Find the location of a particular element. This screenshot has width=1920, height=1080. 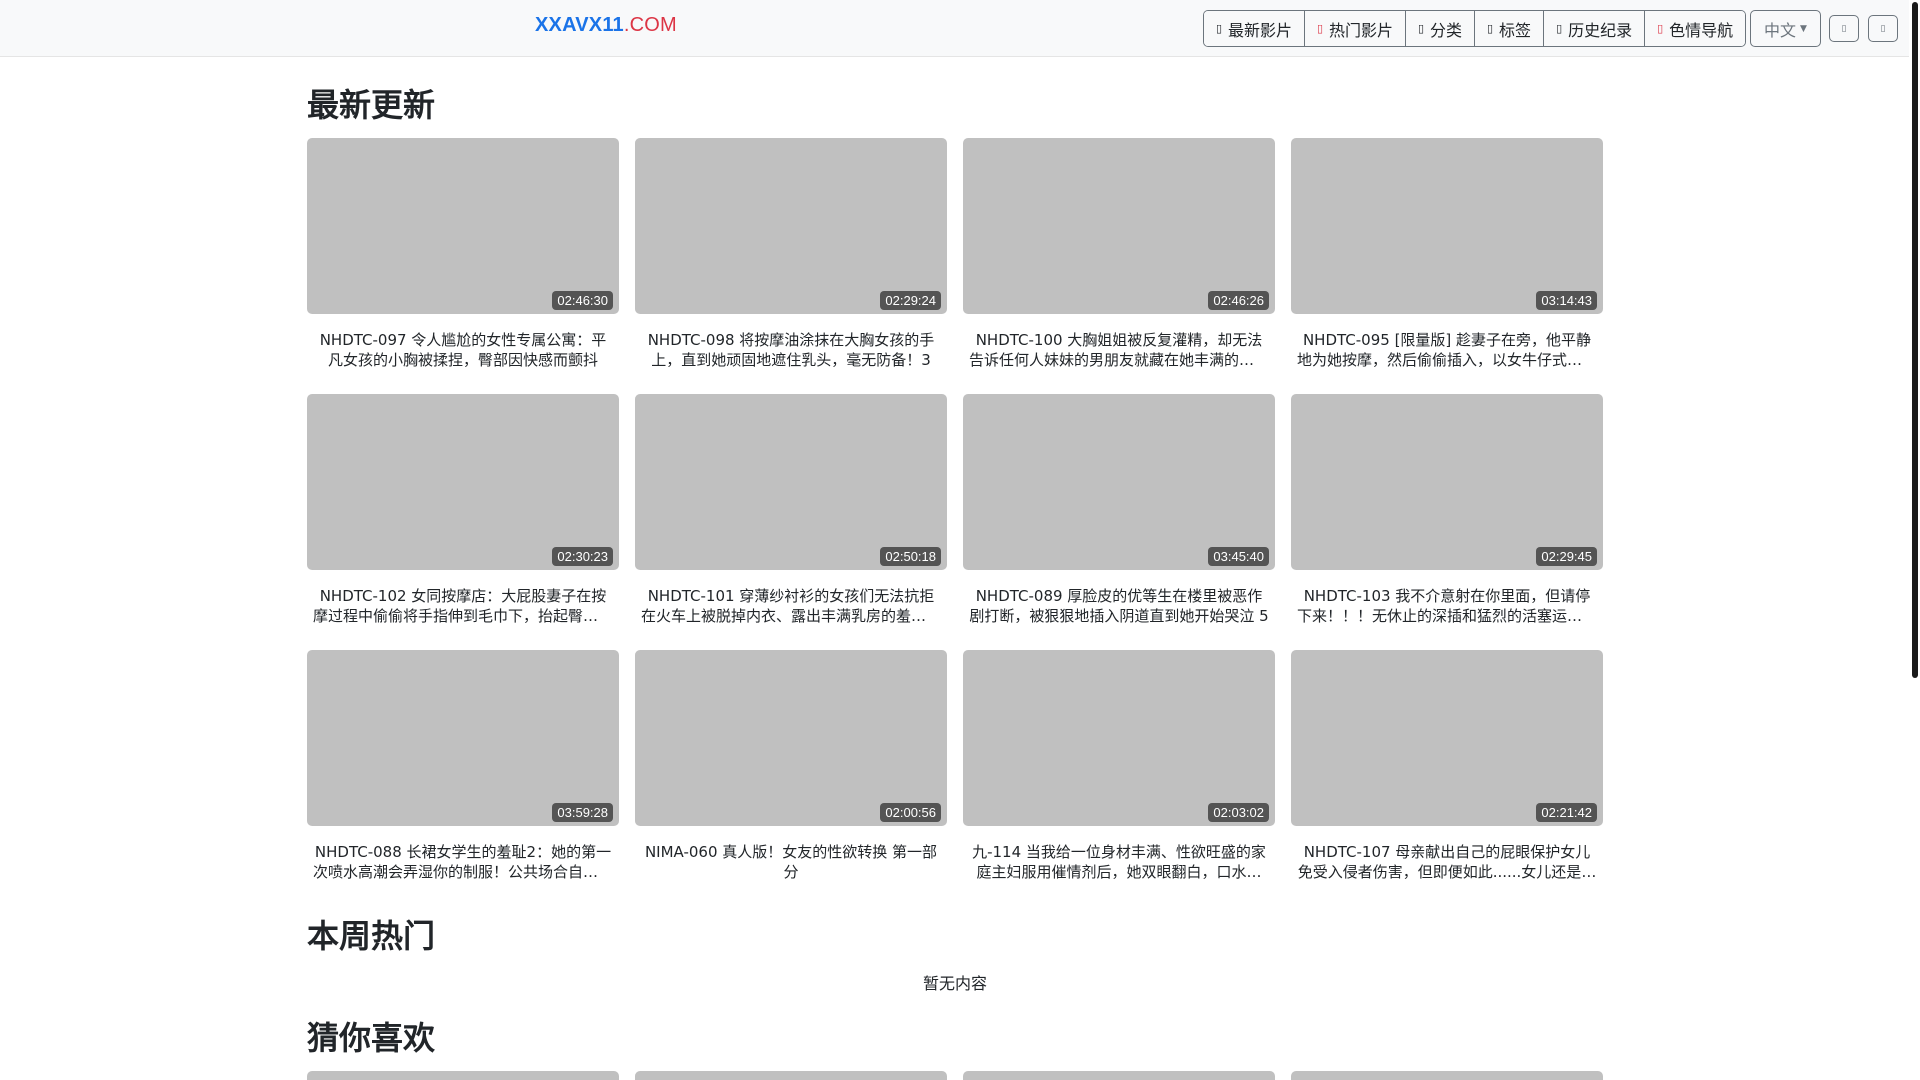

video-duration: 02:46:30 is located at coordinates (582, 300).